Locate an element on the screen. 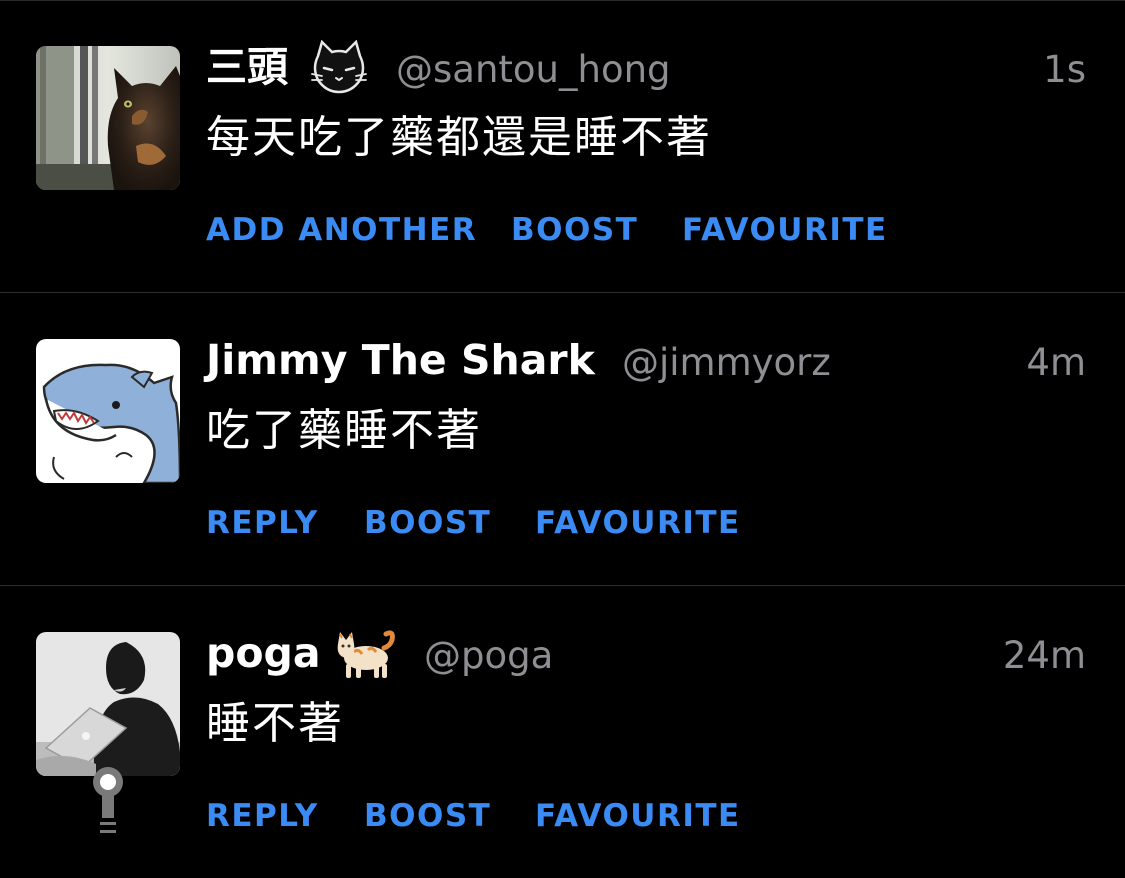 The height and width of the screenshot is (878, 1125). post-content: 吃了藥睡不著 is located at coordinates (344, 430).